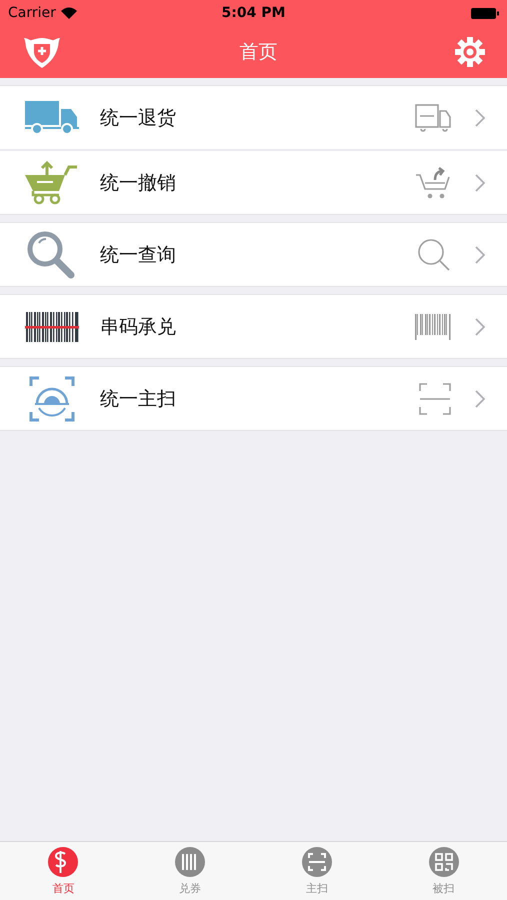  What do you see at coordinates (52, 399) in the screenshot?
I see `face-scan-icon` at bounding box center [52, 399].